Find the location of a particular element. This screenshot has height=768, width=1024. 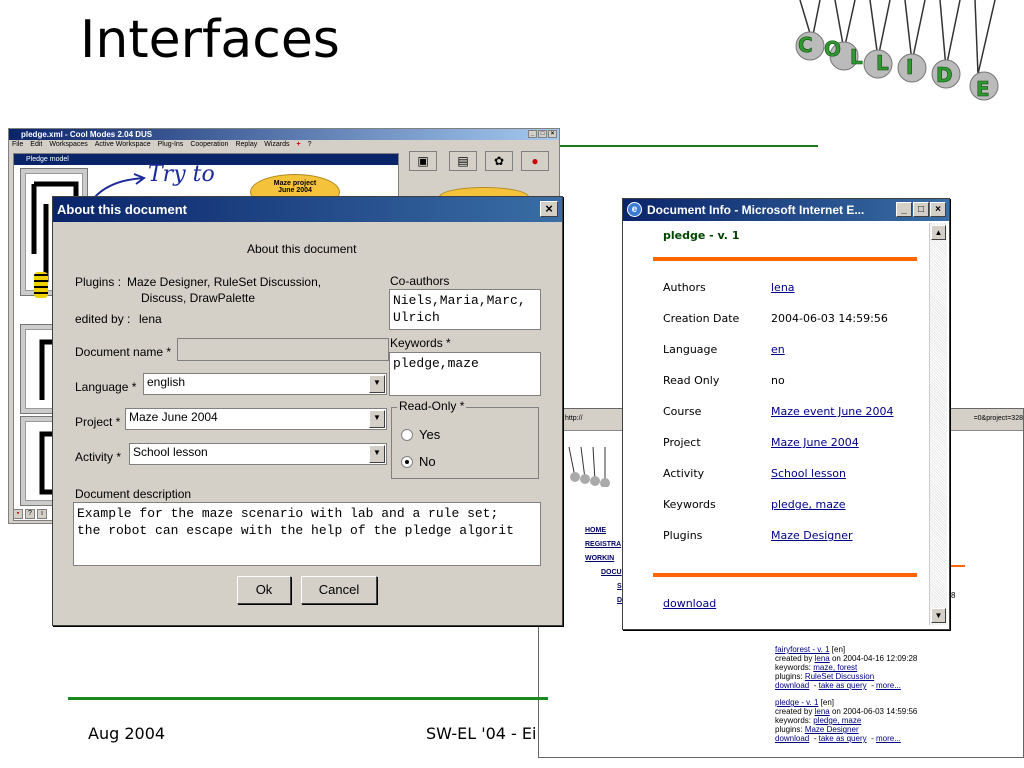

readonly-label: Read-Only * is located at coordinates (432, 406).